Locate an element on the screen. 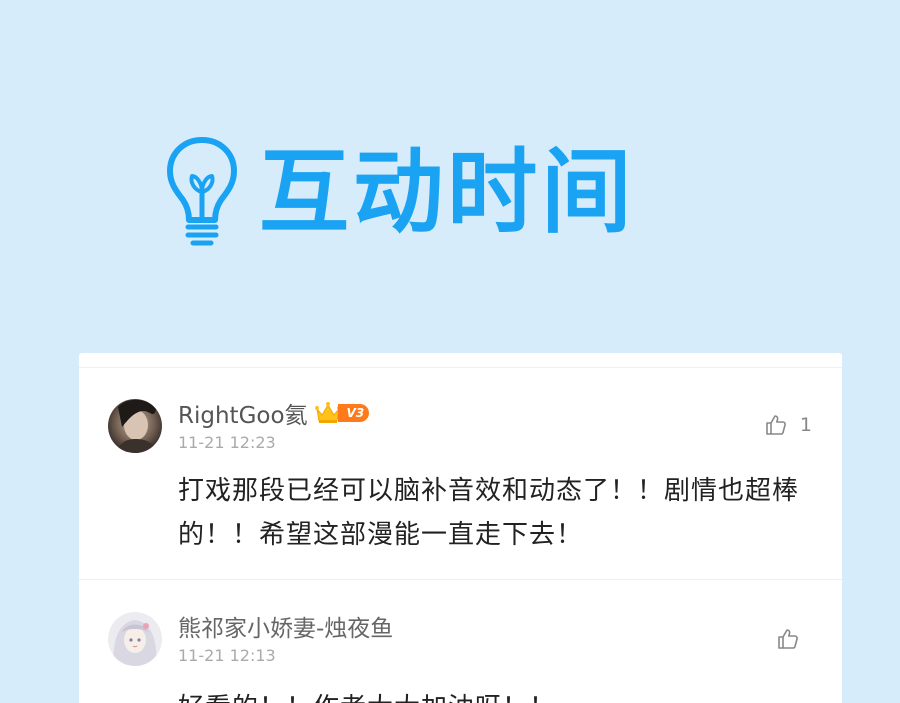  like-button is located at coordinates (788, 639).